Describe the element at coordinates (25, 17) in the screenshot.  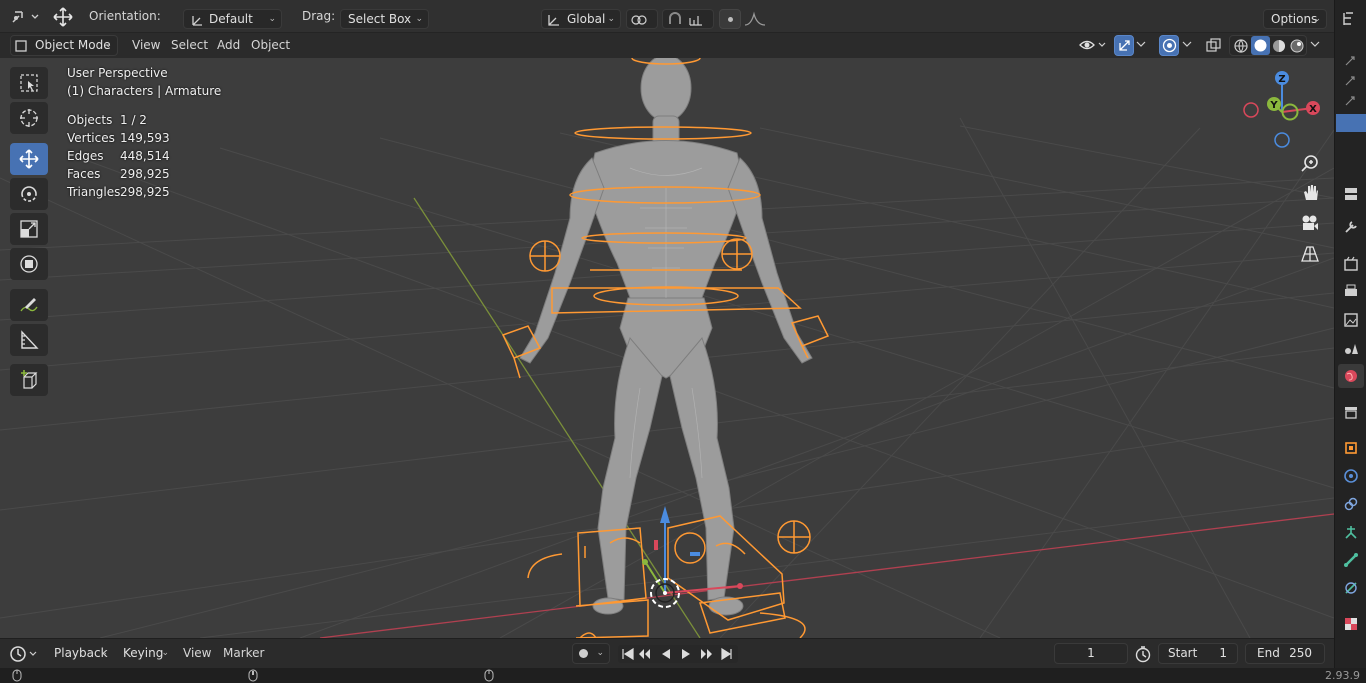
I see `editor-type-icon` at that location.